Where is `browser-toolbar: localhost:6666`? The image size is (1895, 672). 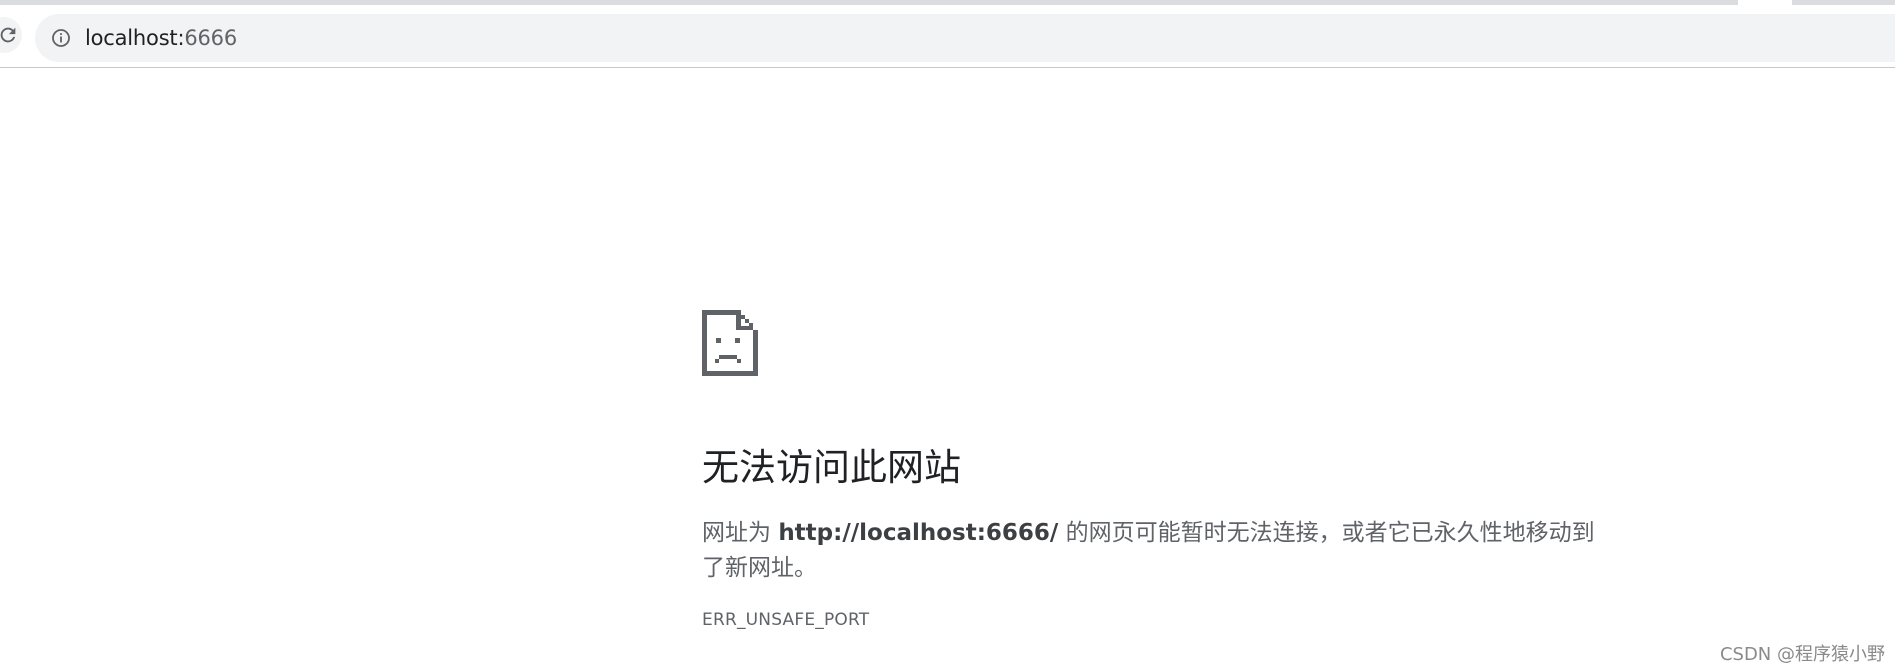
browser-toolbar: localhost:6666 is located at coordinates (947, 36).